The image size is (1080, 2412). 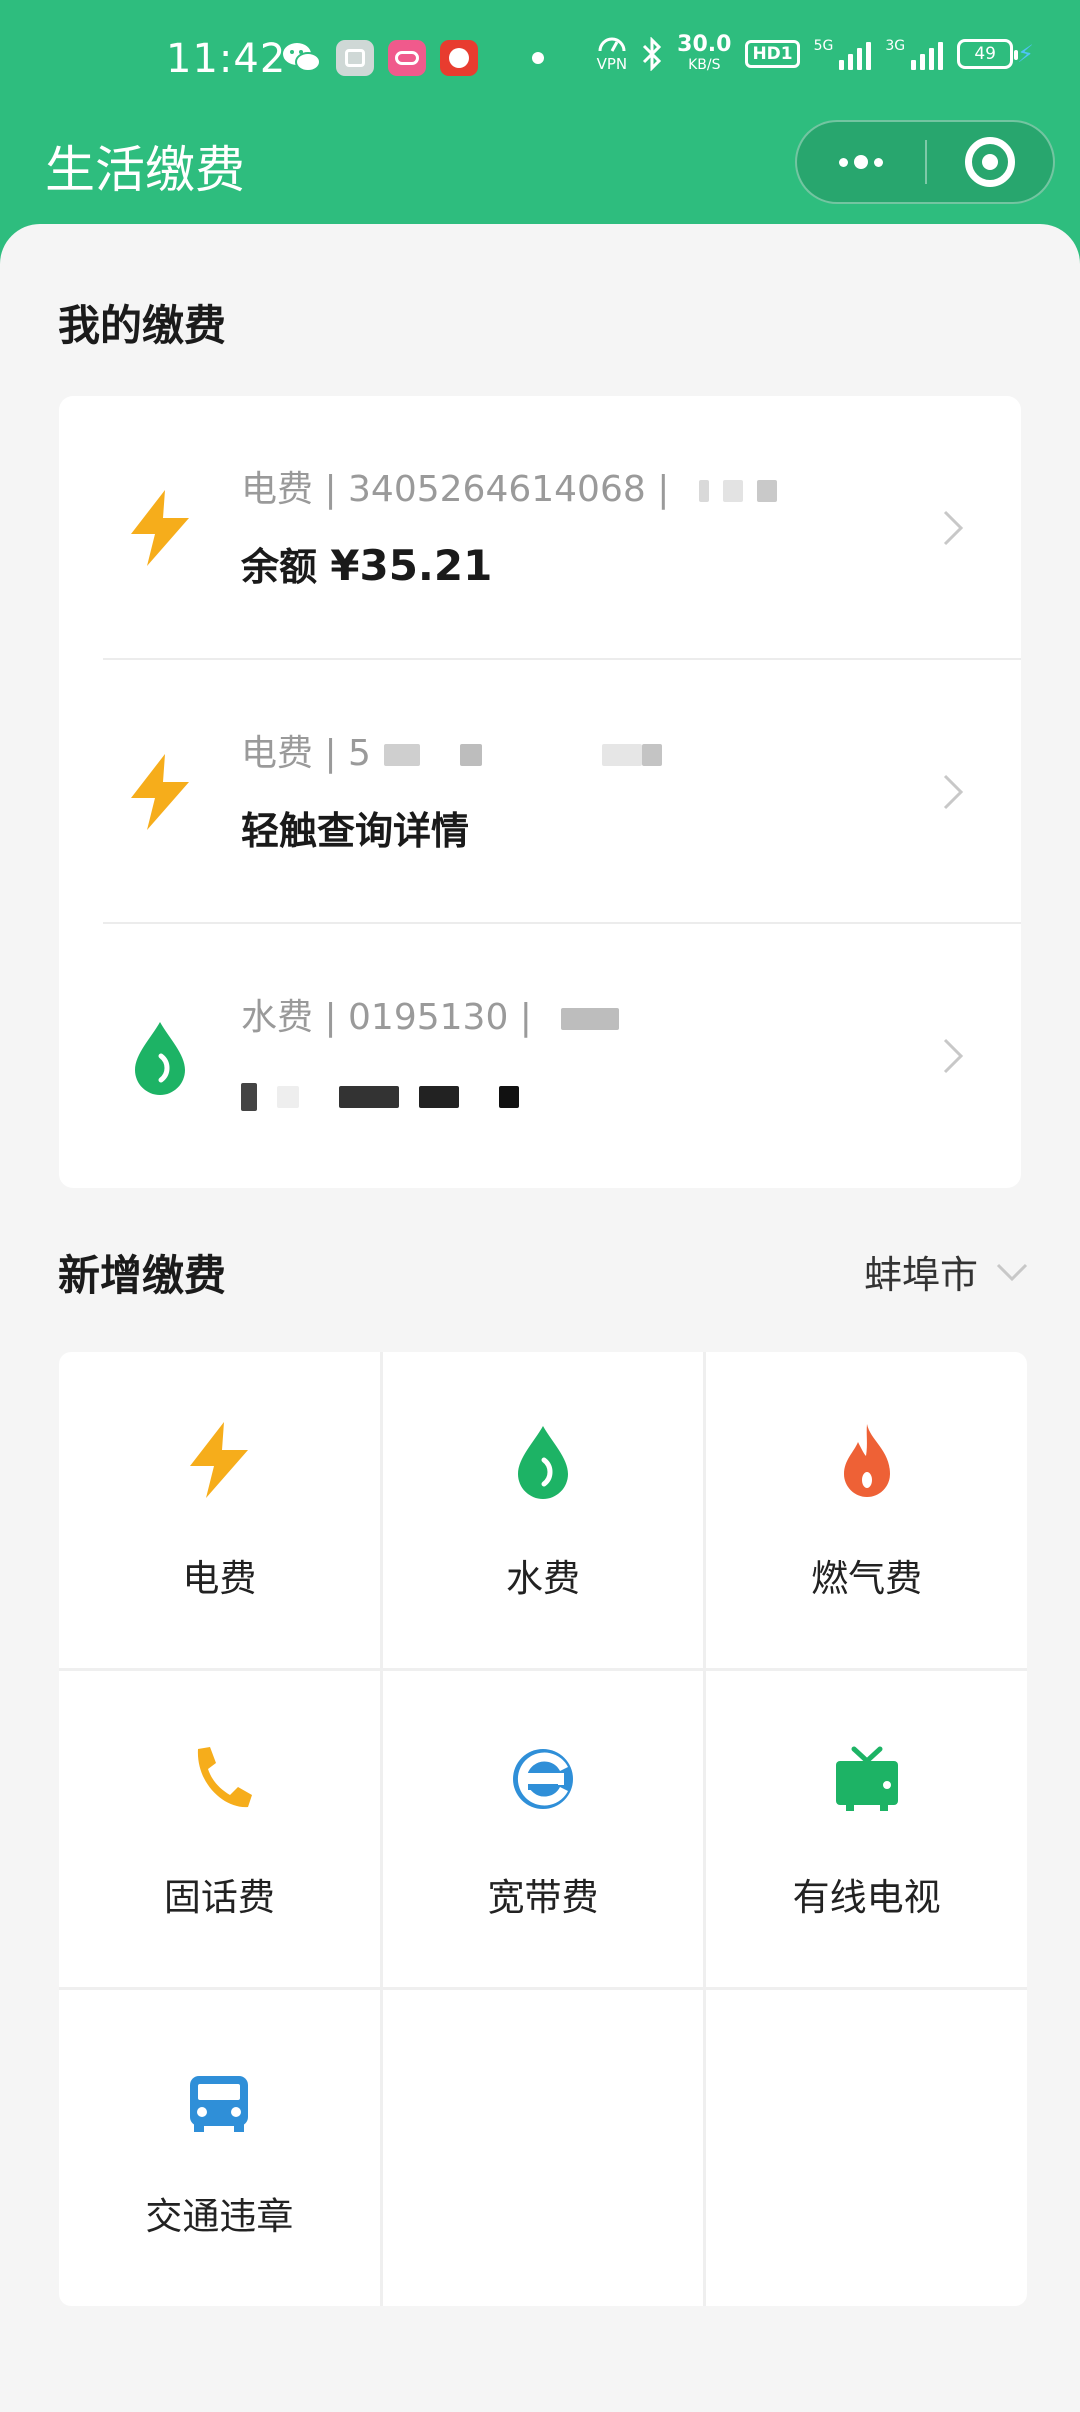 I want to click on status-time: 11:42, so click(x=226, y=59).